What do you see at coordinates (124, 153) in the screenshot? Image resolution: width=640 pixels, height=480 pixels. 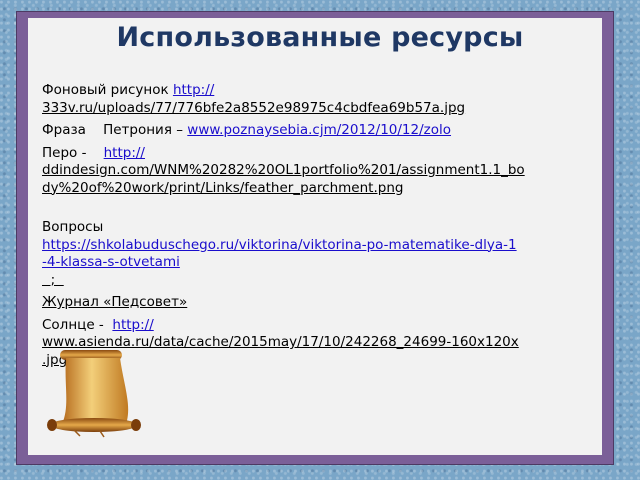 I see `resource-feather-link-1: http://` at bounding box center [124, 153].